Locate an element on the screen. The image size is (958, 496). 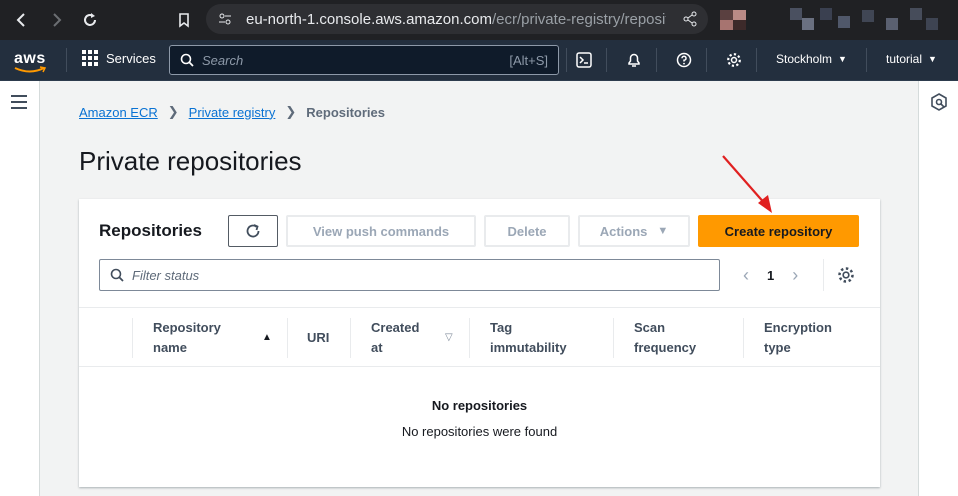
account-label: tutorial is located at coordinates (904, 59).